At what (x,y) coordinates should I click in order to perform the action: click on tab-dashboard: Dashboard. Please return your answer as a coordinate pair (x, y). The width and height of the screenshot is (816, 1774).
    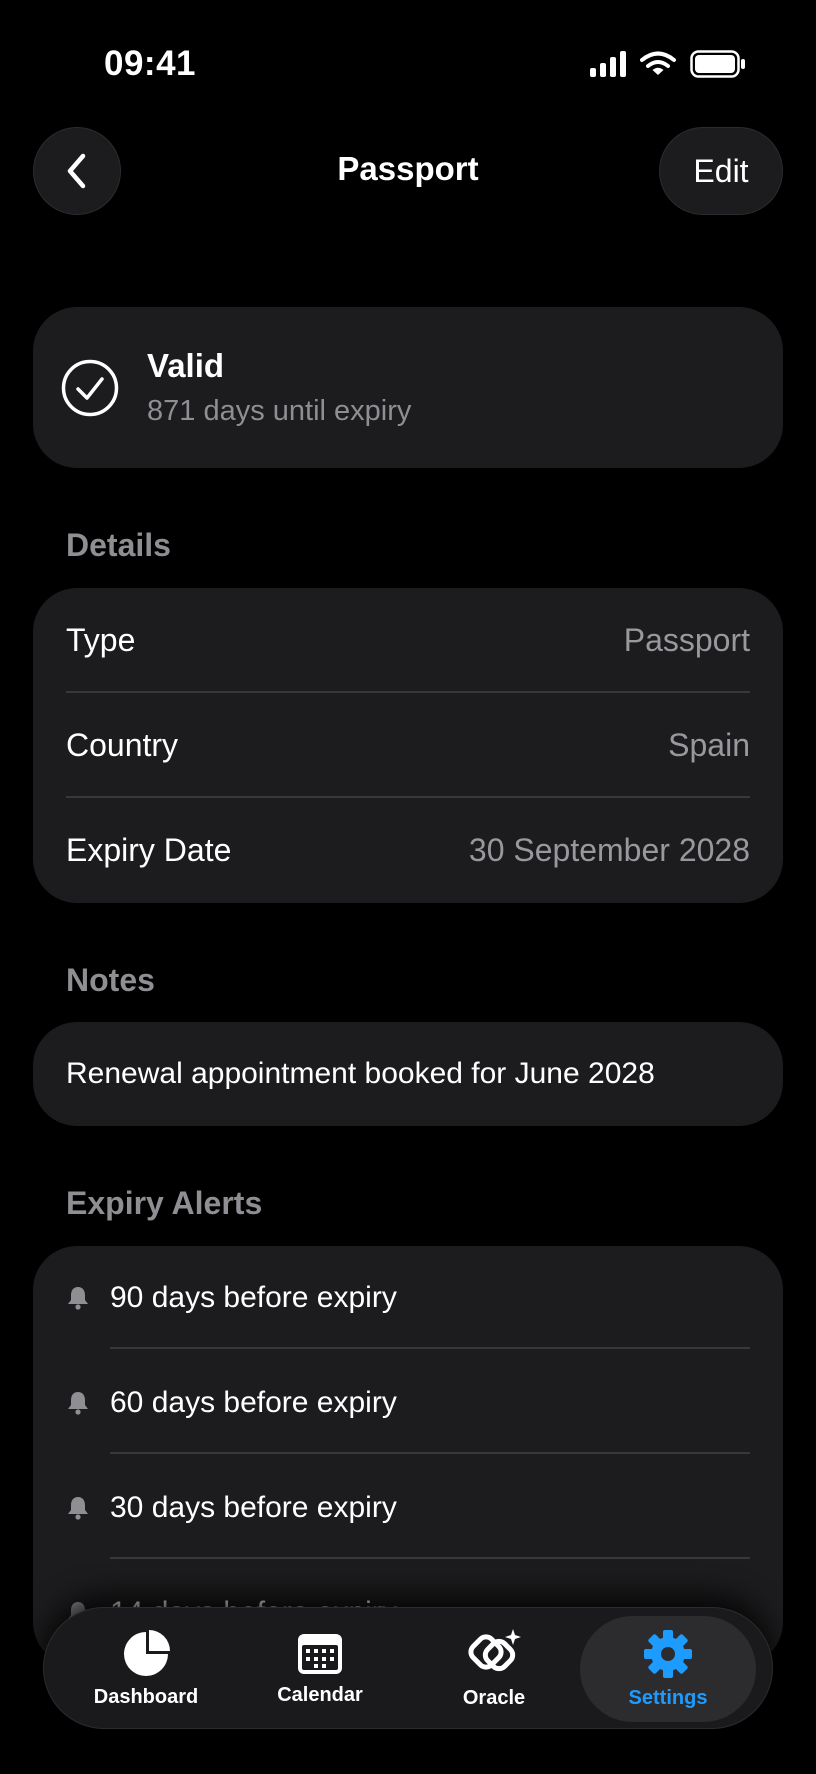
    Looking at the image, I should click on (146, 1669).